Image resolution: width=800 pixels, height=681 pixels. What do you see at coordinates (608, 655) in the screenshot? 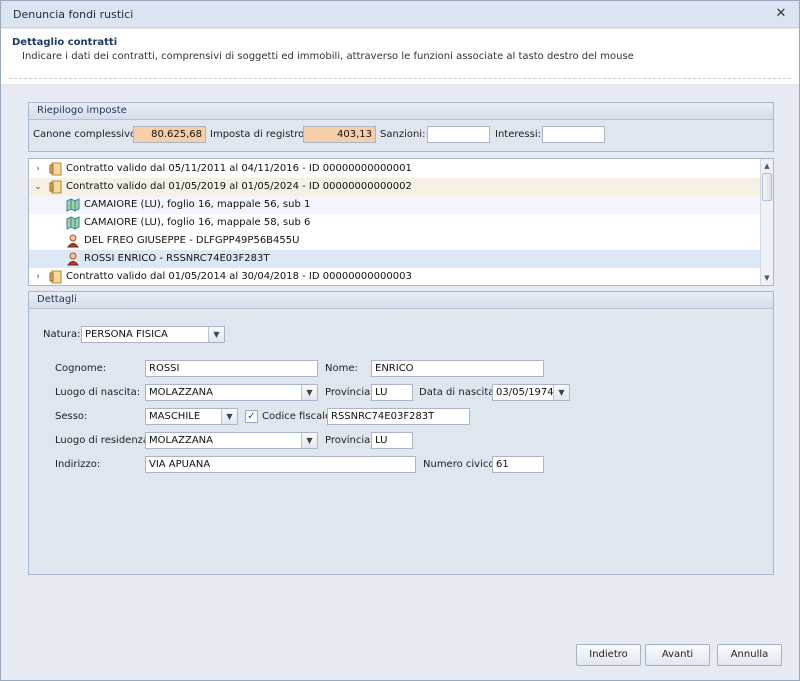
I see `back-button: Indietro` at bounding box center [608, 655].